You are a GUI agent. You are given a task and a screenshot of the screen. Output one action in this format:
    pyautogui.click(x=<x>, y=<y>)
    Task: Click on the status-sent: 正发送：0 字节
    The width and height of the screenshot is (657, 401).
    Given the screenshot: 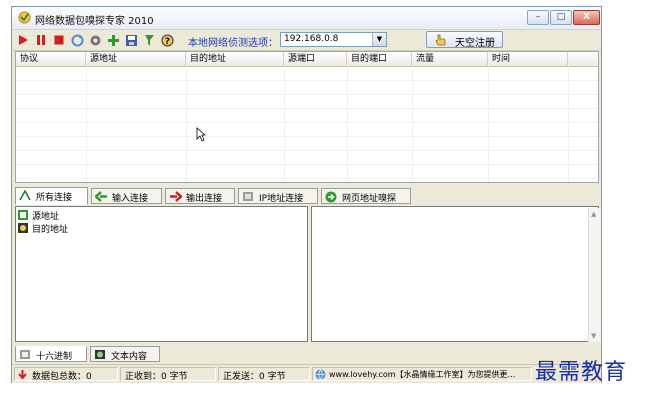 What is the action you would take?
    pyautogui.click(x=264, y=374)
    